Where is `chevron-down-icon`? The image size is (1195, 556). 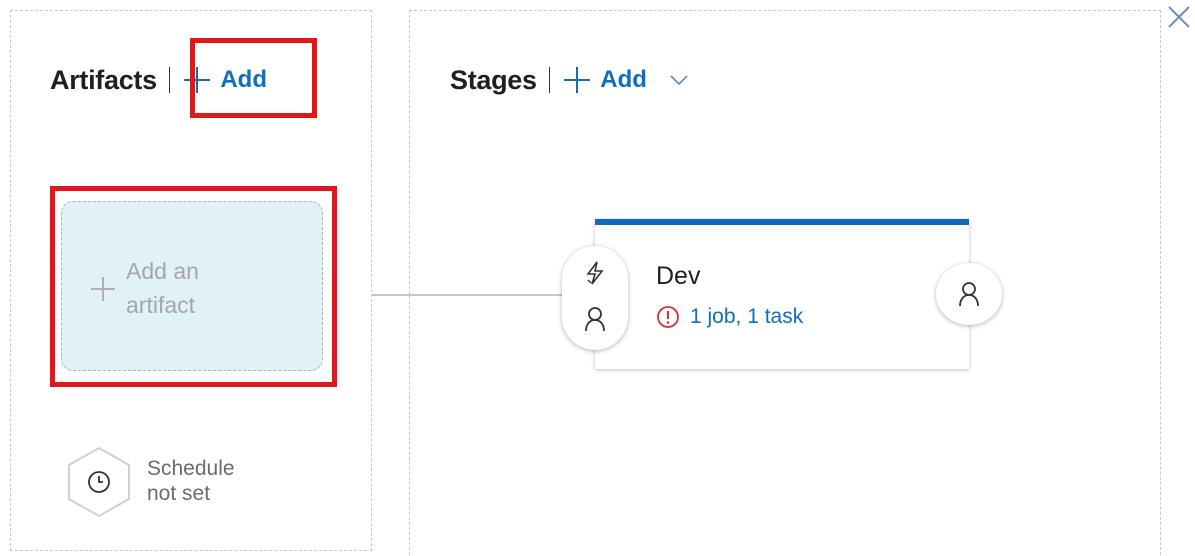 chevron-down-icon is located at coordinates (679, 80).